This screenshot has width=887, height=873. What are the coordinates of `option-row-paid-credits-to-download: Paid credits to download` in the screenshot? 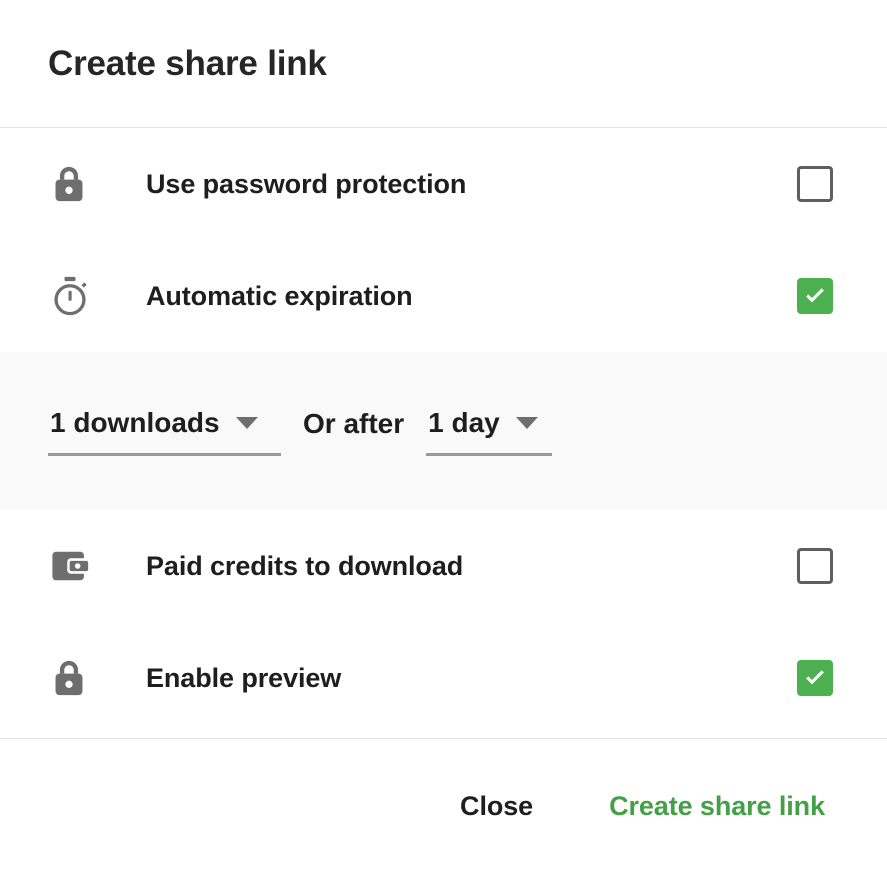 It's located at (443, 566).